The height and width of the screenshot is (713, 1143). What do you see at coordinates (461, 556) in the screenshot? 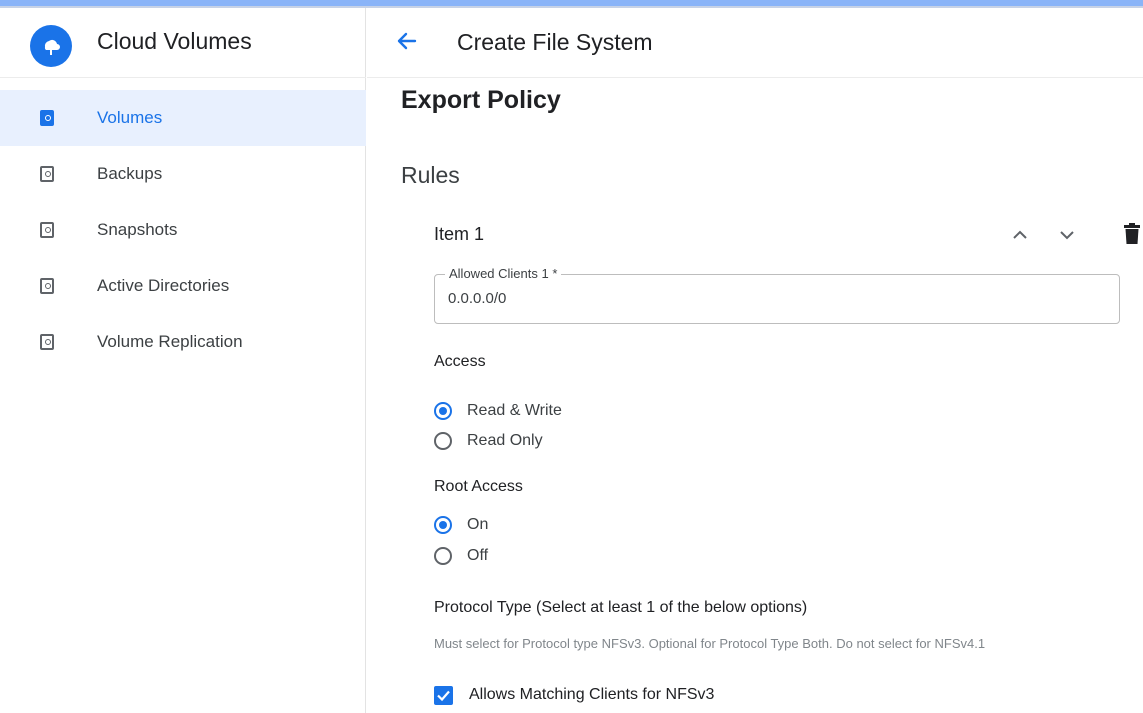
I see `radio-root-off: Off` at bounding box center [461, 556].